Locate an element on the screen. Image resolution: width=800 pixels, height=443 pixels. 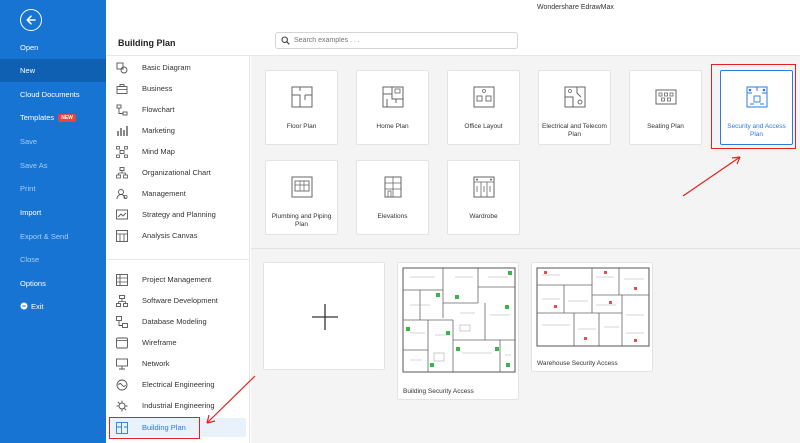
category-management: Management is located at coordinates (178, 193).